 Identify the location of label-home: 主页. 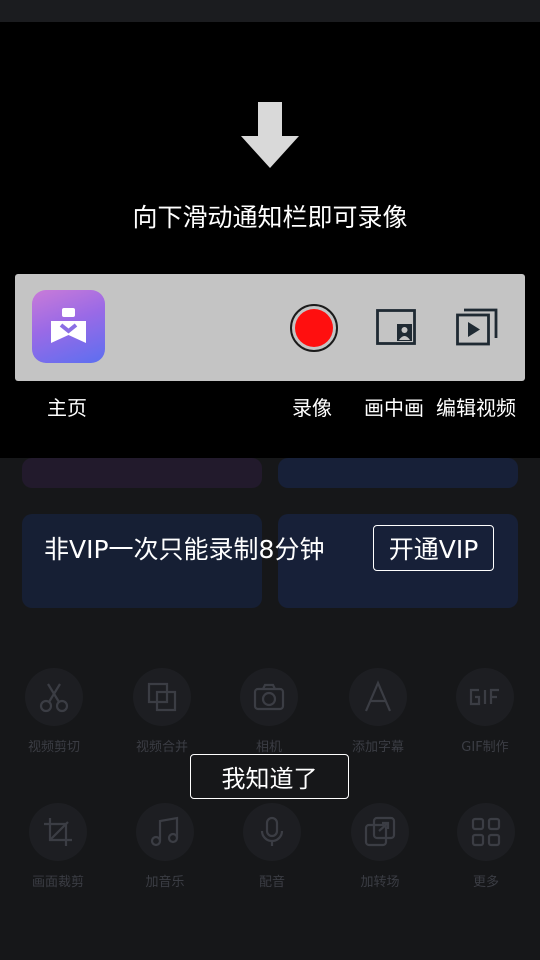
(67, 408).